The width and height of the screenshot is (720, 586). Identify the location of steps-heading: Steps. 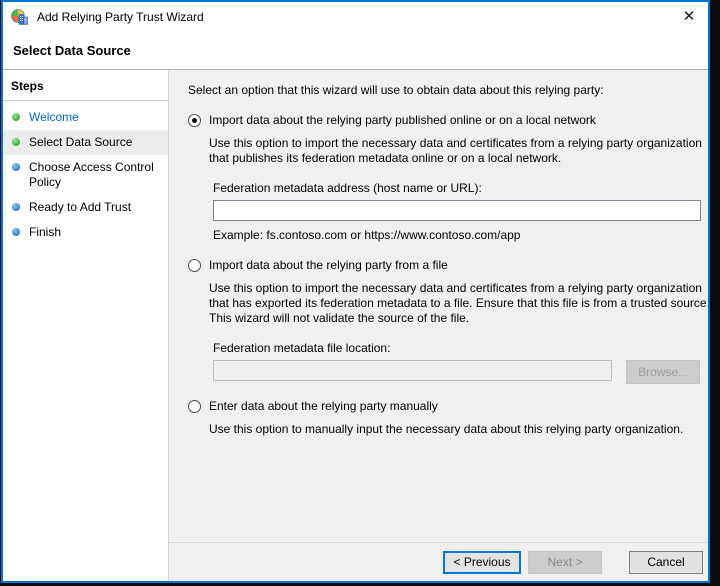
(85, 85).